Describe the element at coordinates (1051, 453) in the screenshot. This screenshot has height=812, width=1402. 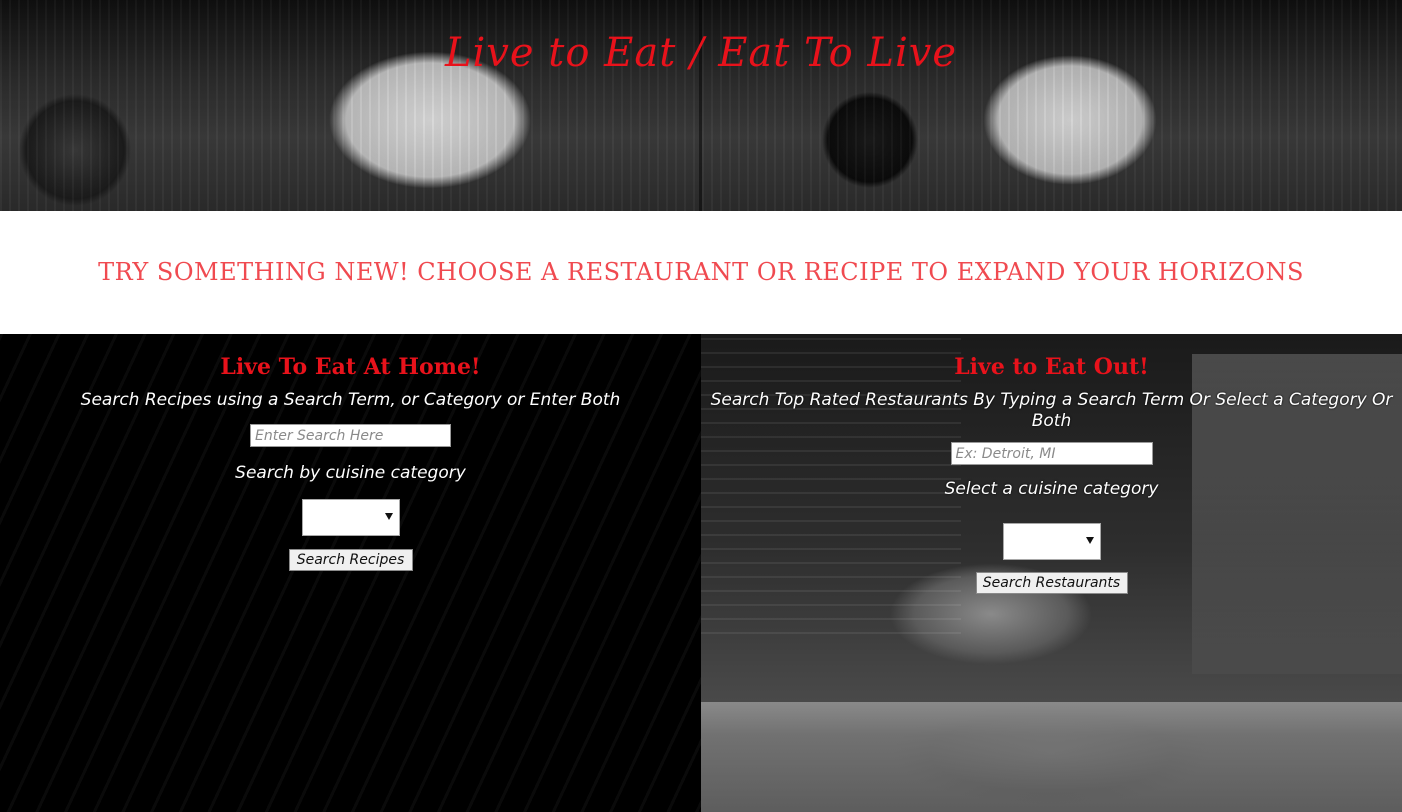
I see `restaurant-location-input` at that location.